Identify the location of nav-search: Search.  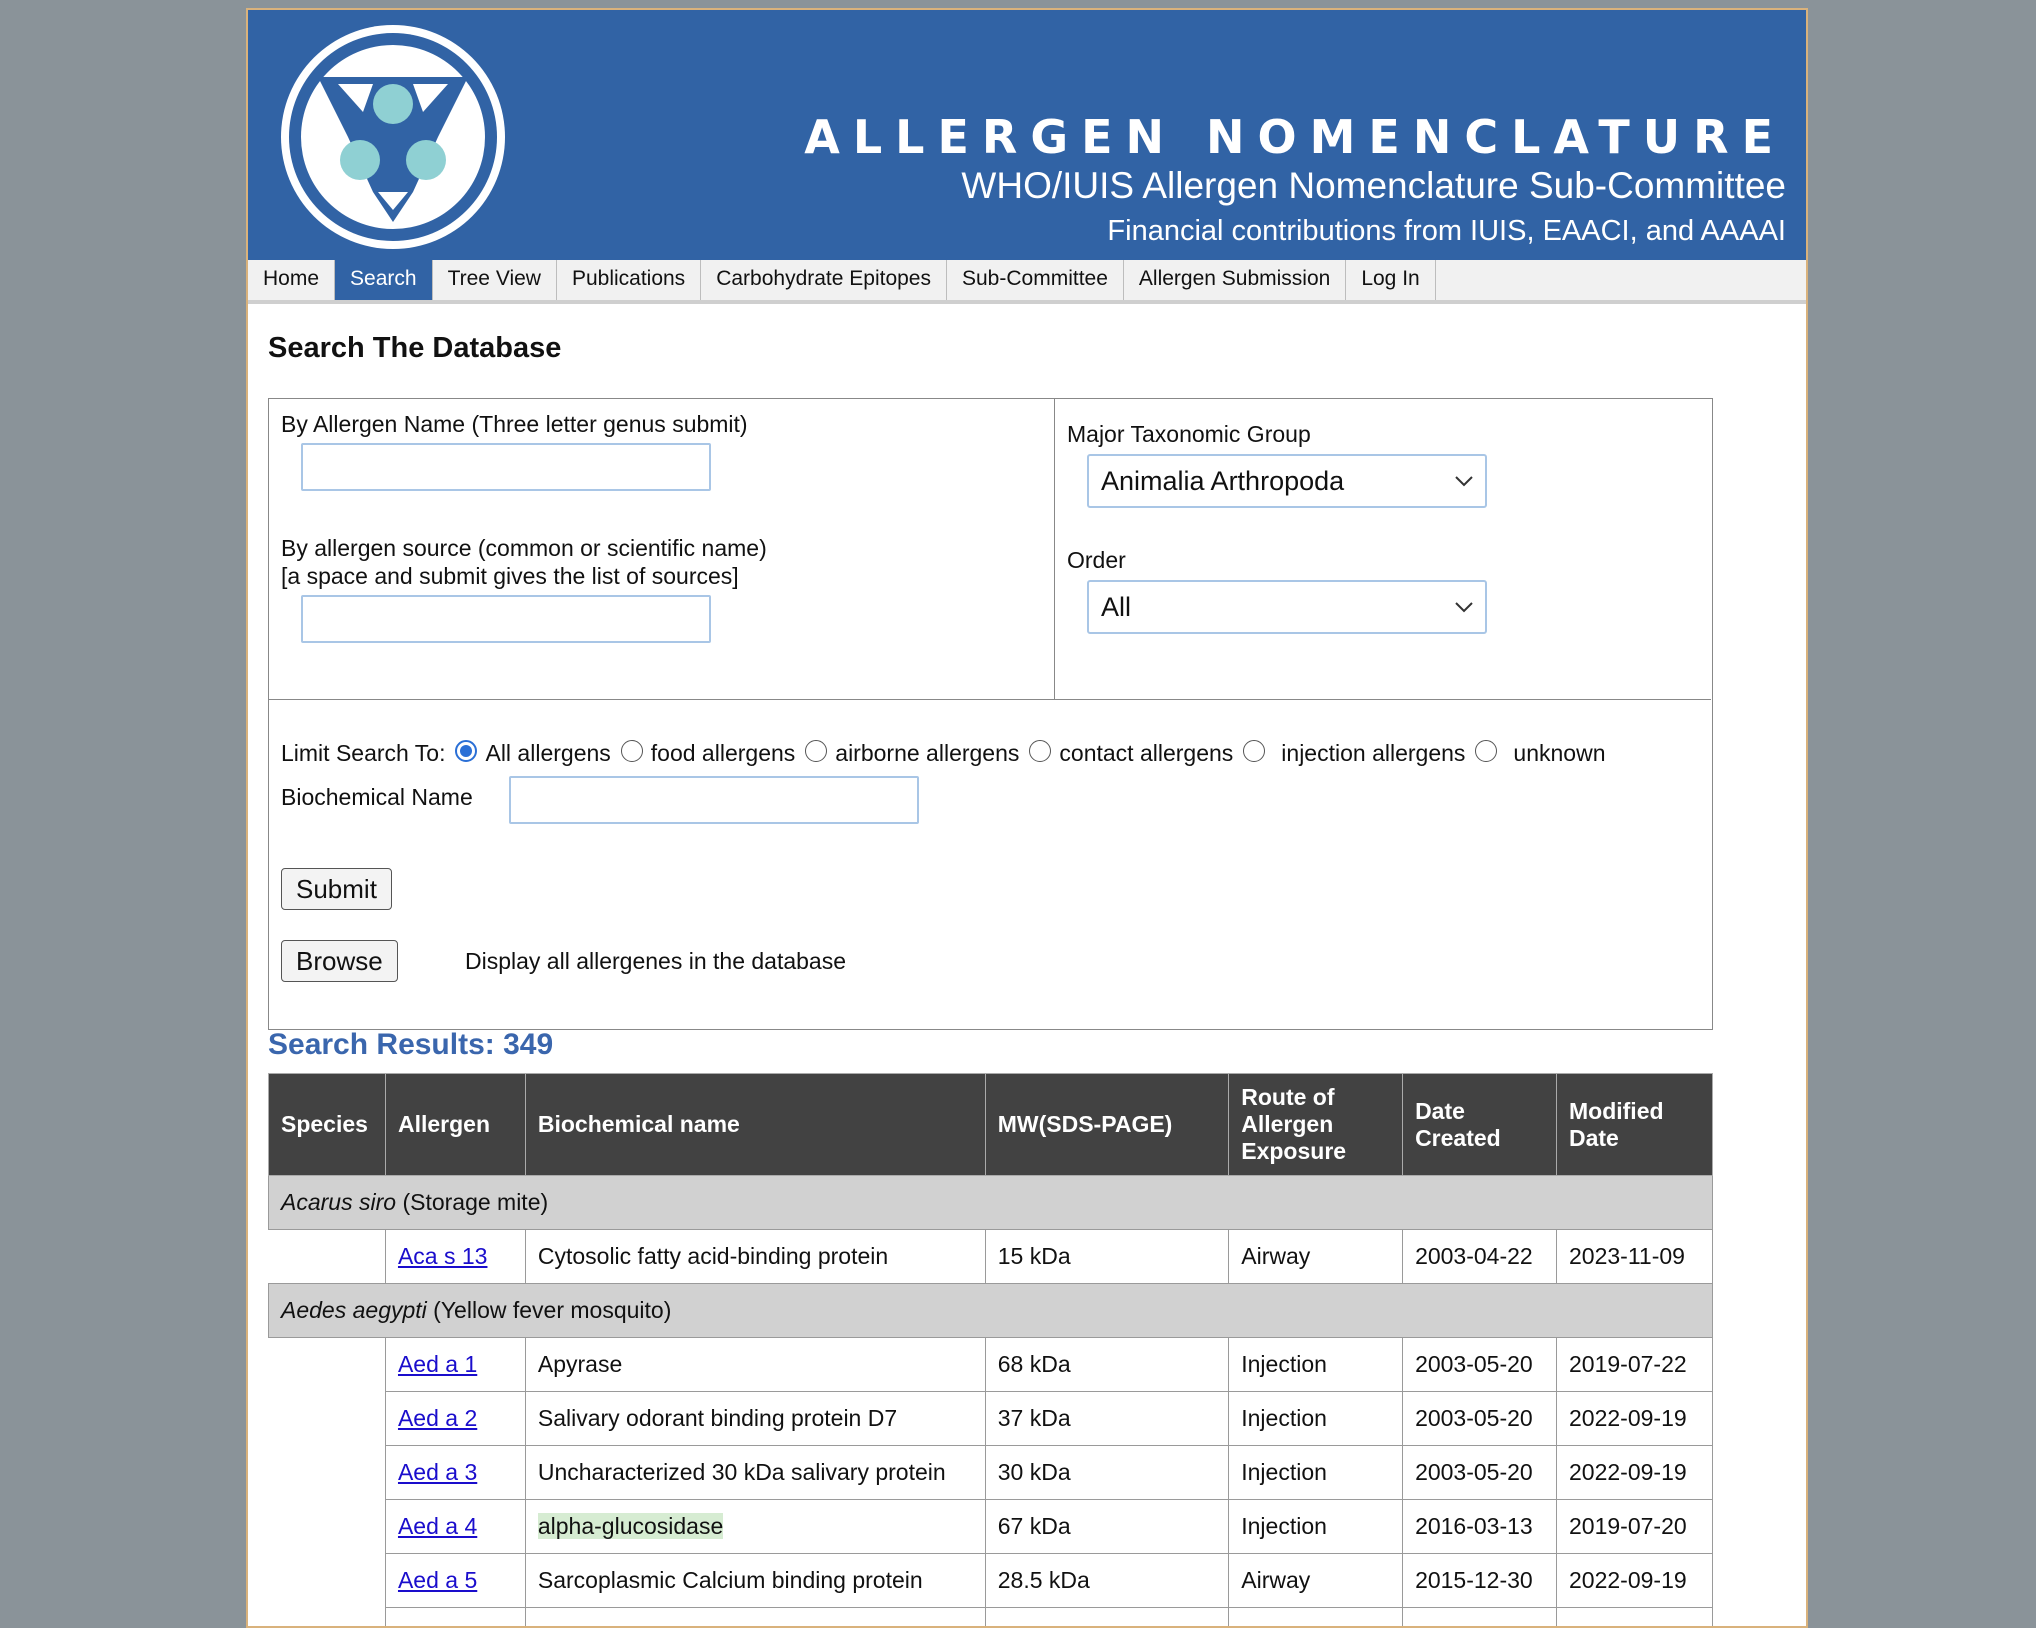
(384, 280).